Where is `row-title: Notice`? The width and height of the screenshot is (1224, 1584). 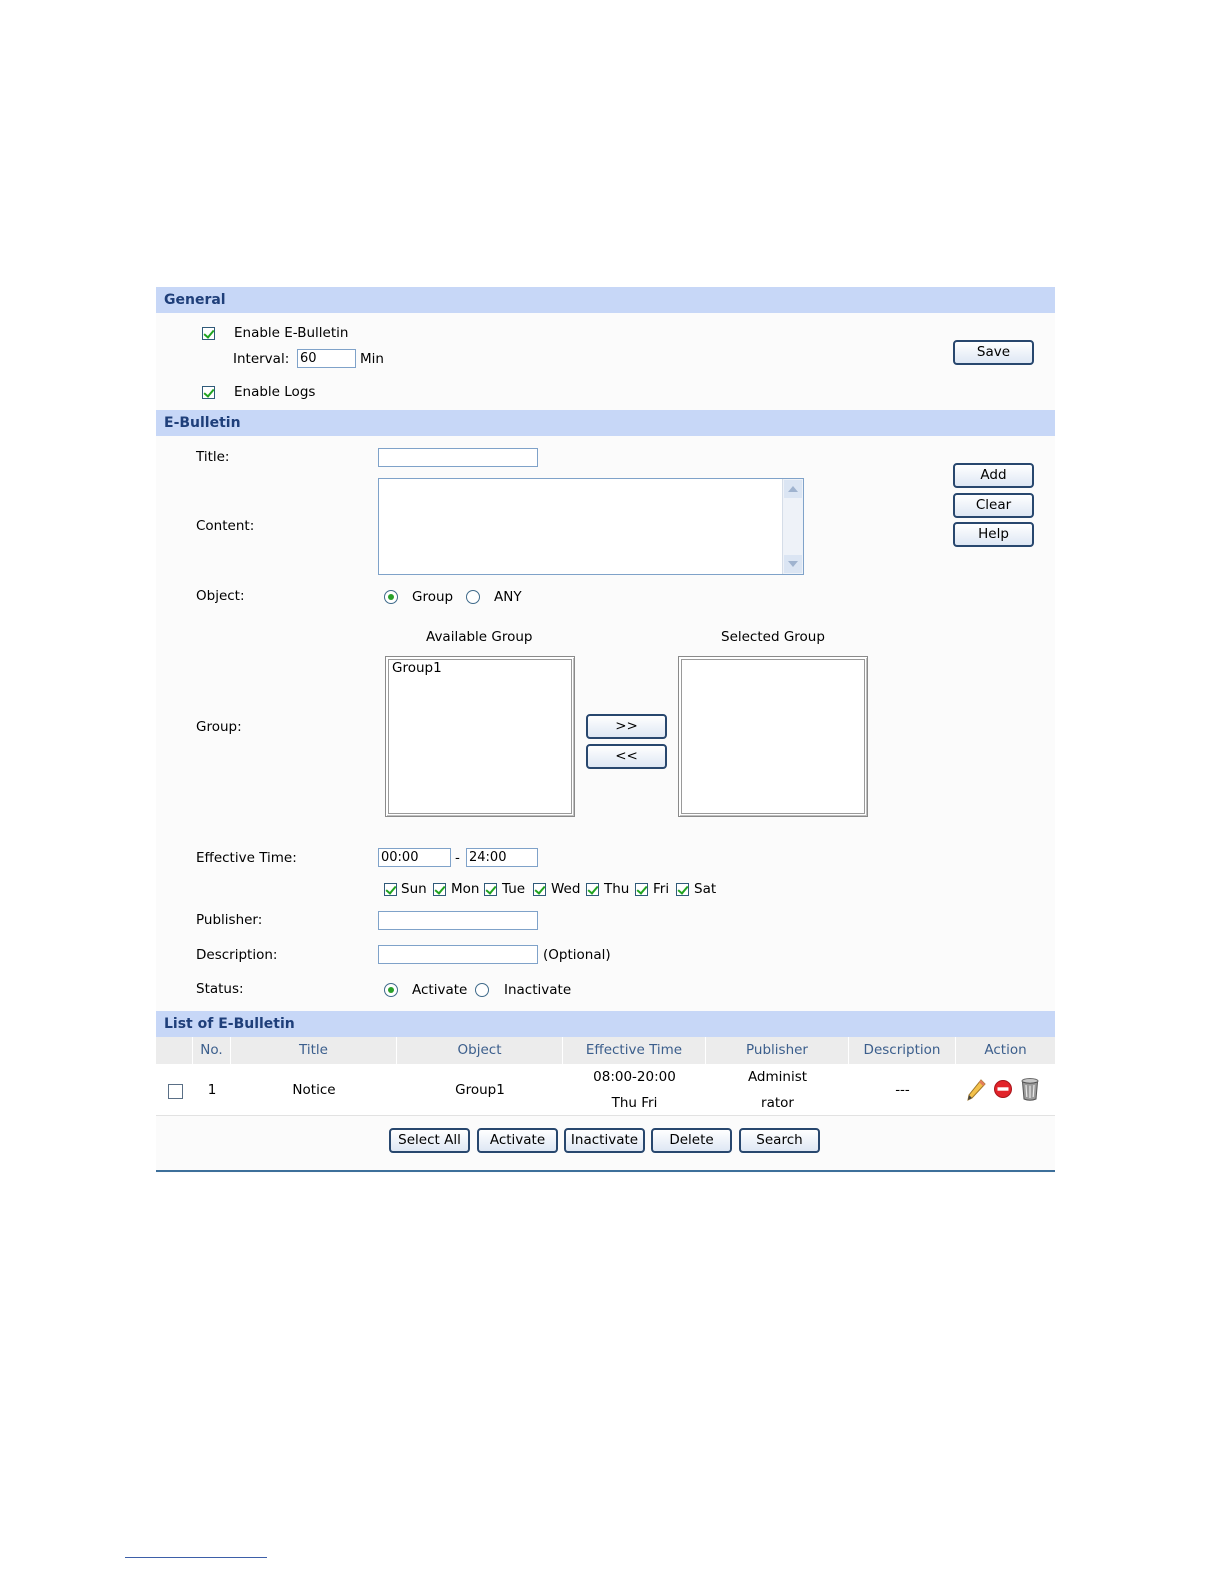
row-title: Notice is located at coordinates (314, 1090).